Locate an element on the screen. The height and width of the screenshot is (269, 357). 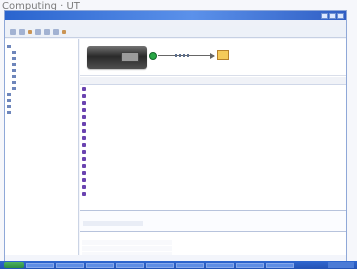
close-button is located at coordinates (340, 15).